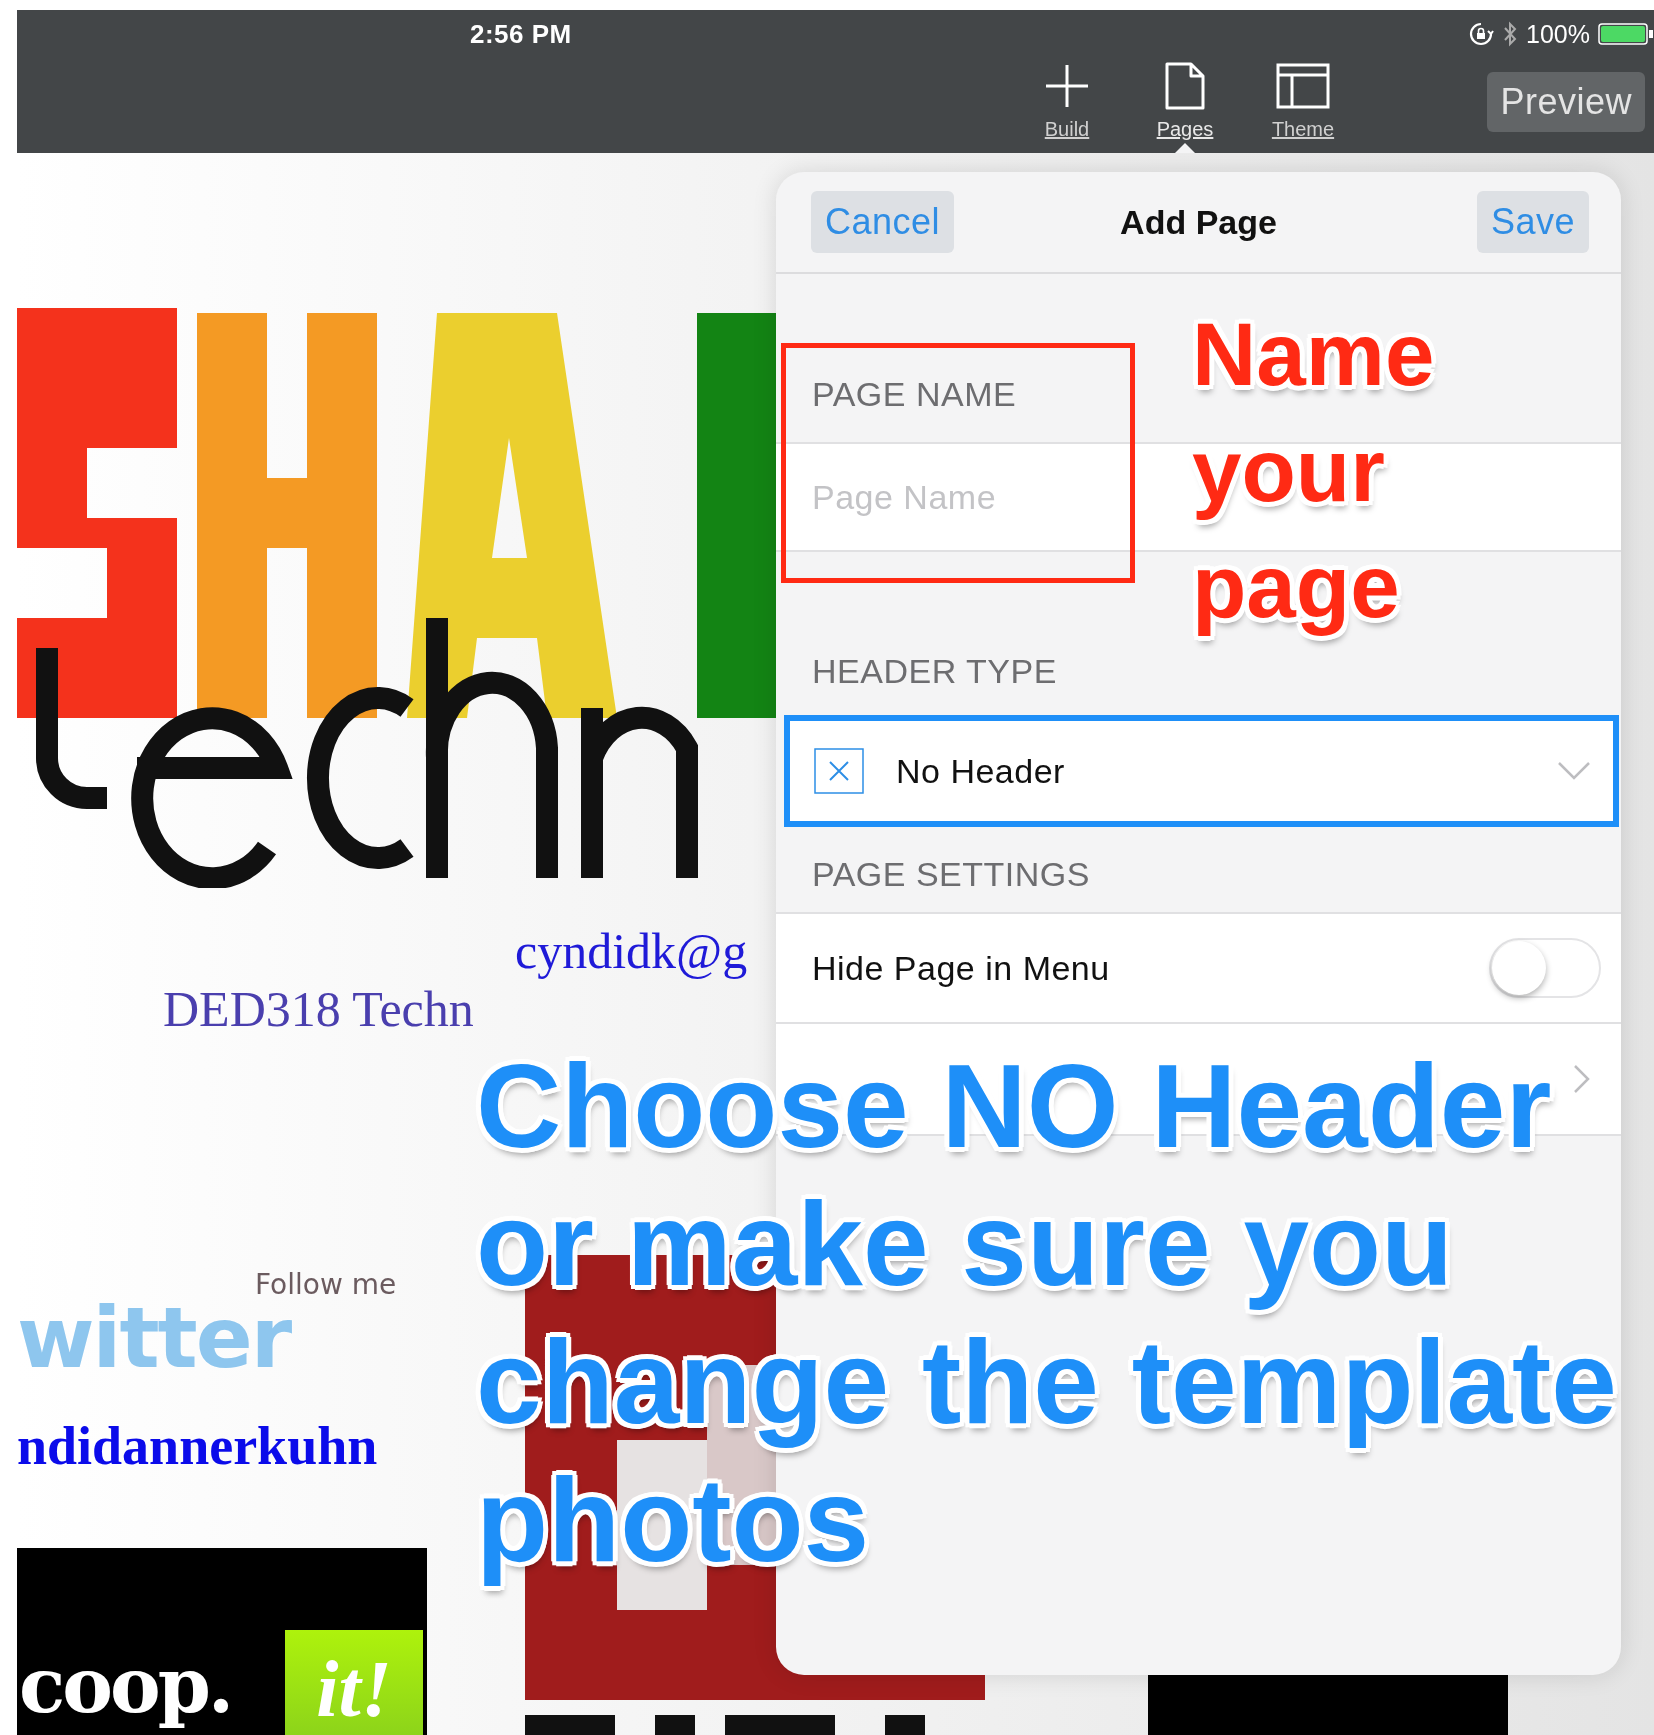  What do you see at coordinates (1626, 34) in the screenshot?
I see `battery-icon` at bounding box center [1626, 34].